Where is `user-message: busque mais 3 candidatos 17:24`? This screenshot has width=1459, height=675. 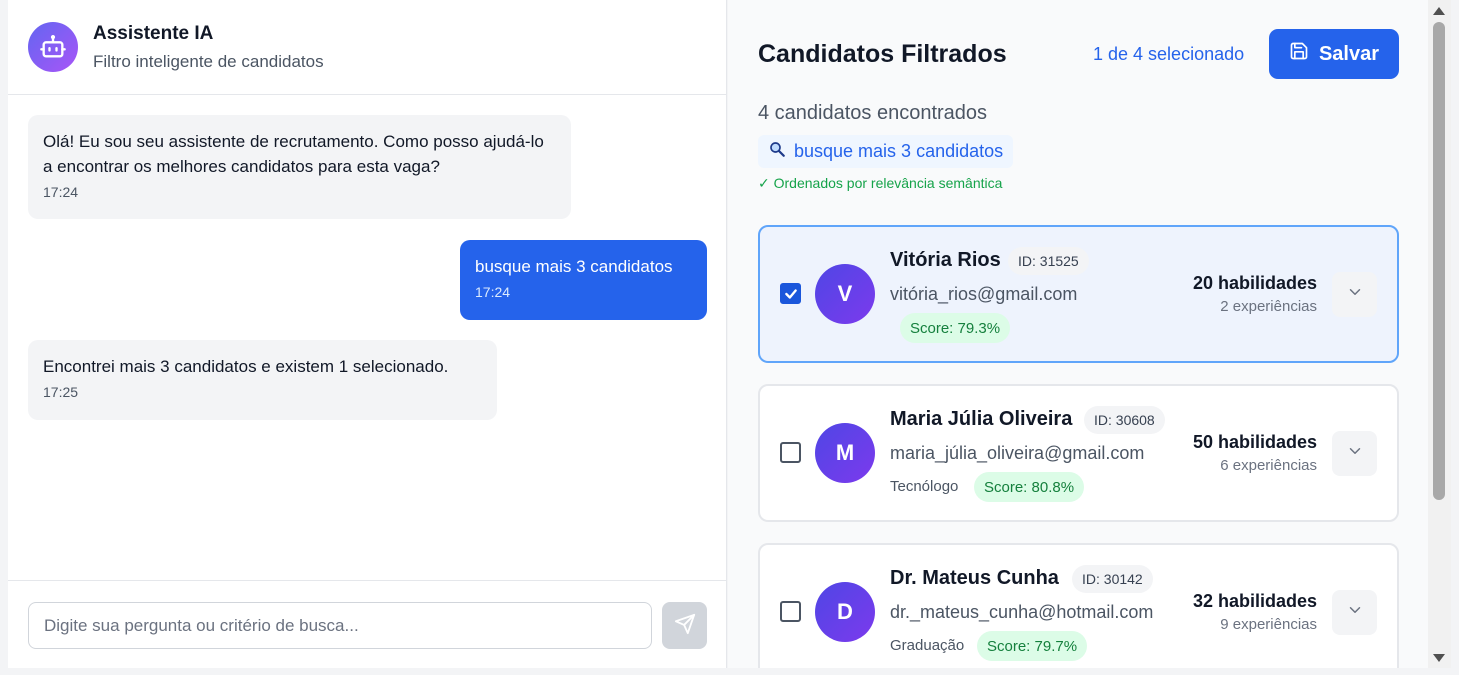 user-message: busque mais 3 candidatos 17:24 is located at coordinates (583, 280).